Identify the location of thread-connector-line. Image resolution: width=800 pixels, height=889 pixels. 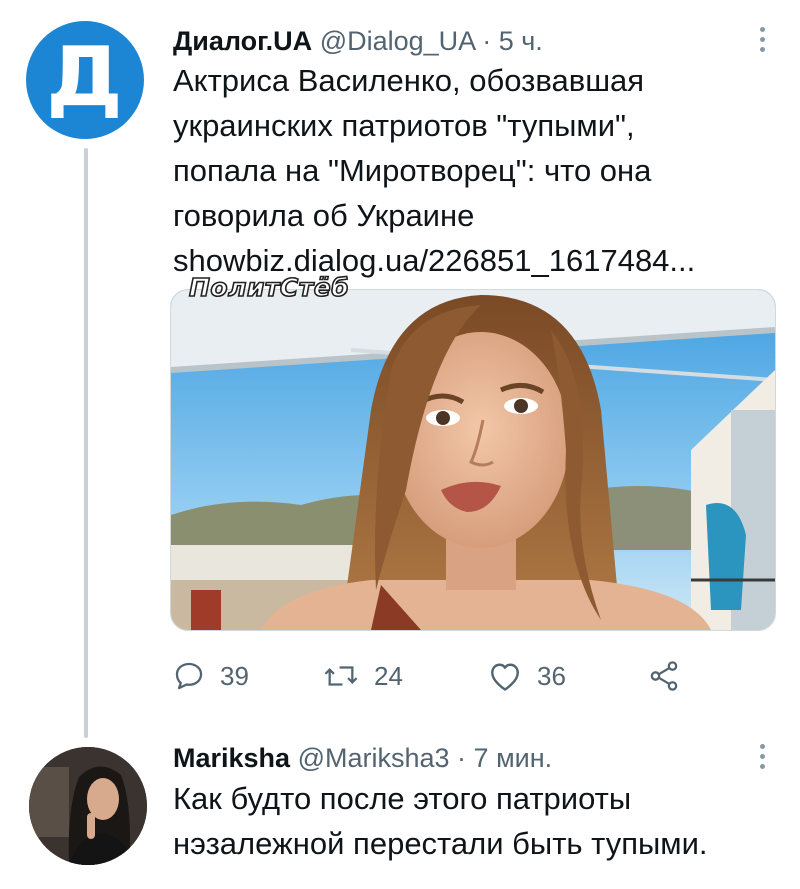
(86, 443).